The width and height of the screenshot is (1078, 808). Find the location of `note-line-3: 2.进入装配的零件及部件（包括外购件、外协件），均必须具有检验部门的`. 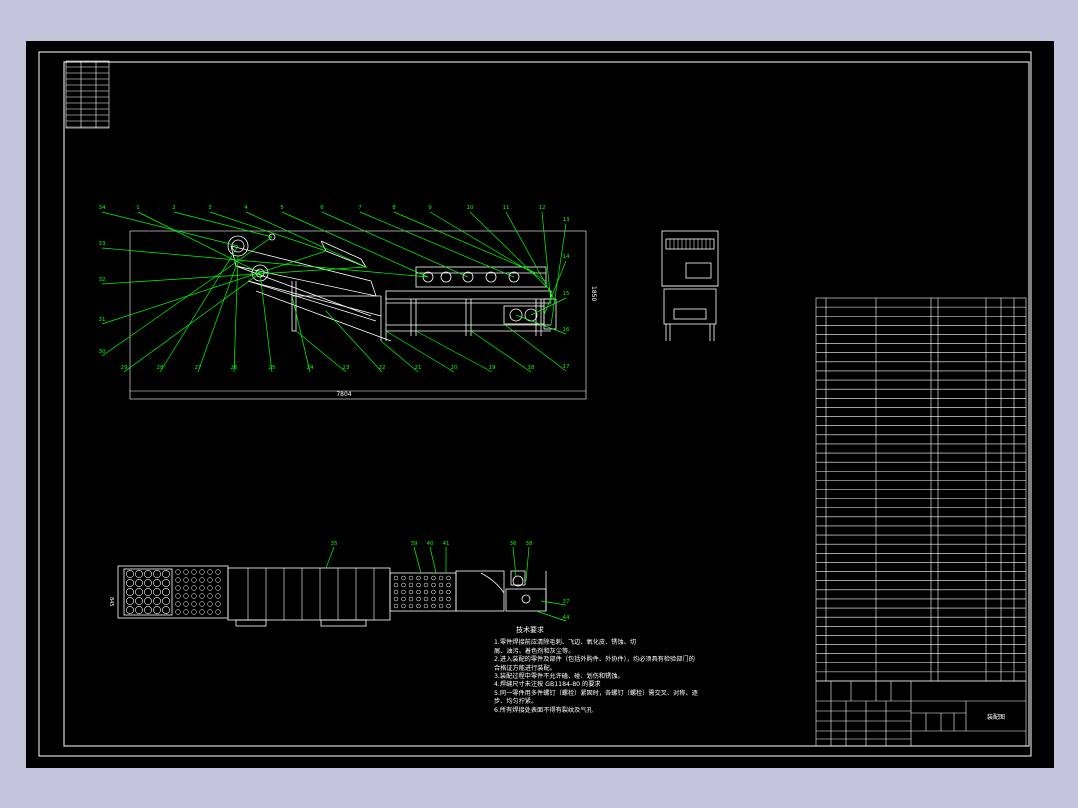

note-line-3: 2.进入装配的零件及部件（包括外购件、外协件），均必须具有检验部门的 is located at coordinates (594, 660).